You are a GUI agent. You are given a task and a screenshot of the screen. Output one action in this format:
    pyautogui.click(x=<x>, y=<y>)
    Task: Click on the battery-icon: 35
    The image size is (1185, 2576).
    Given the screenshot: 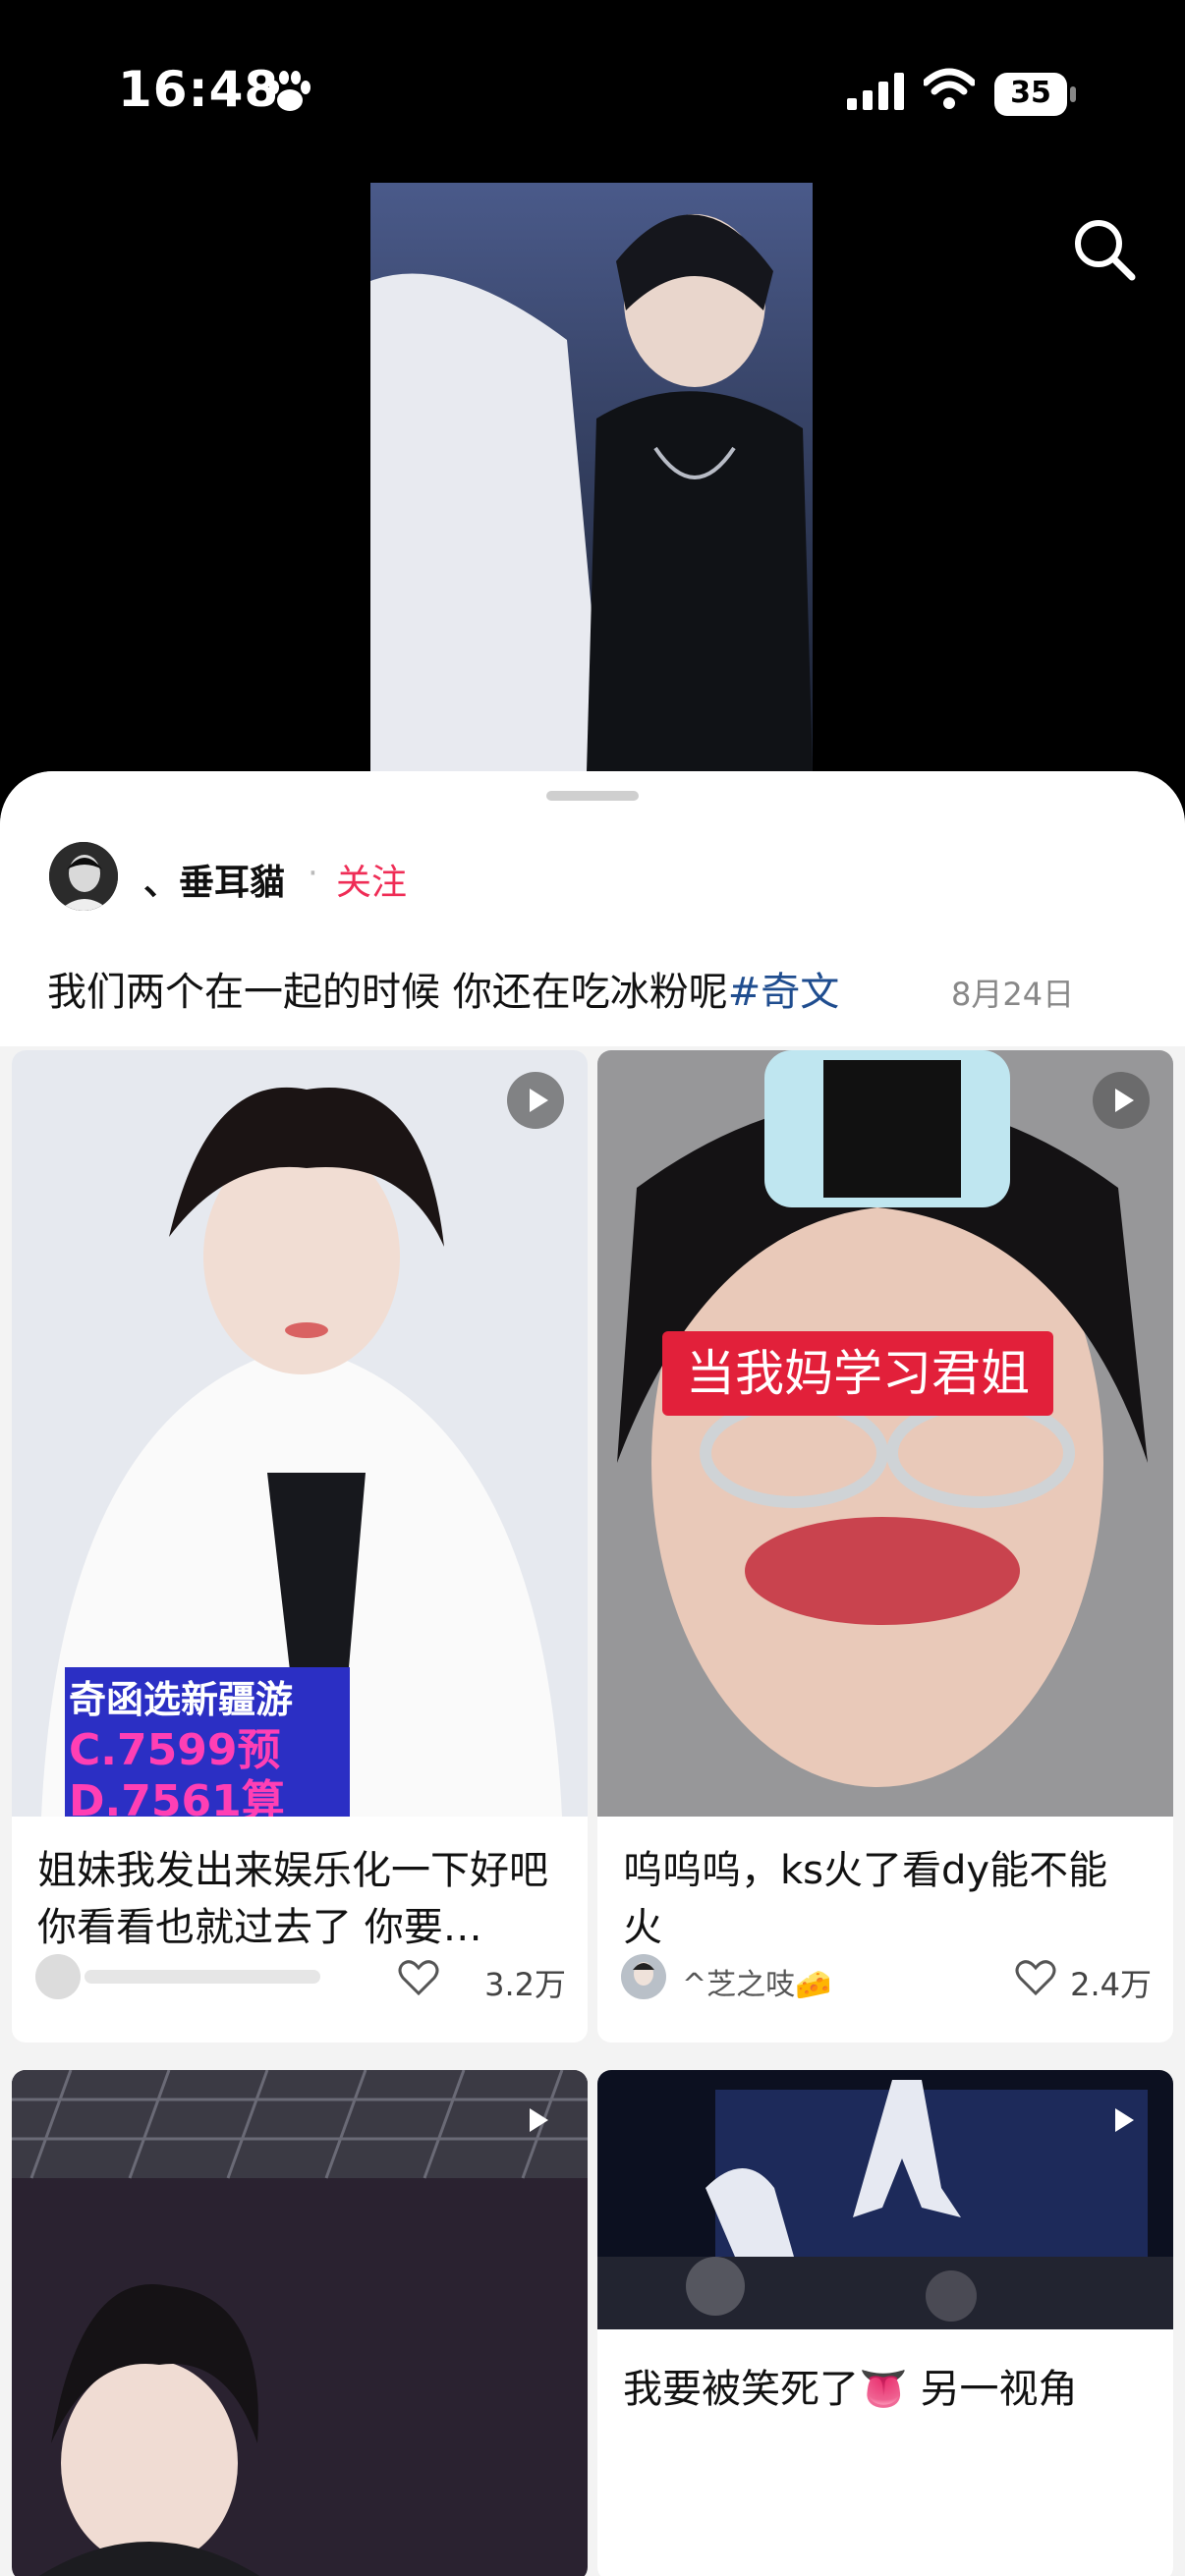 What is the action you would take?
    pyautogui.click(x=1035, y=94)
    